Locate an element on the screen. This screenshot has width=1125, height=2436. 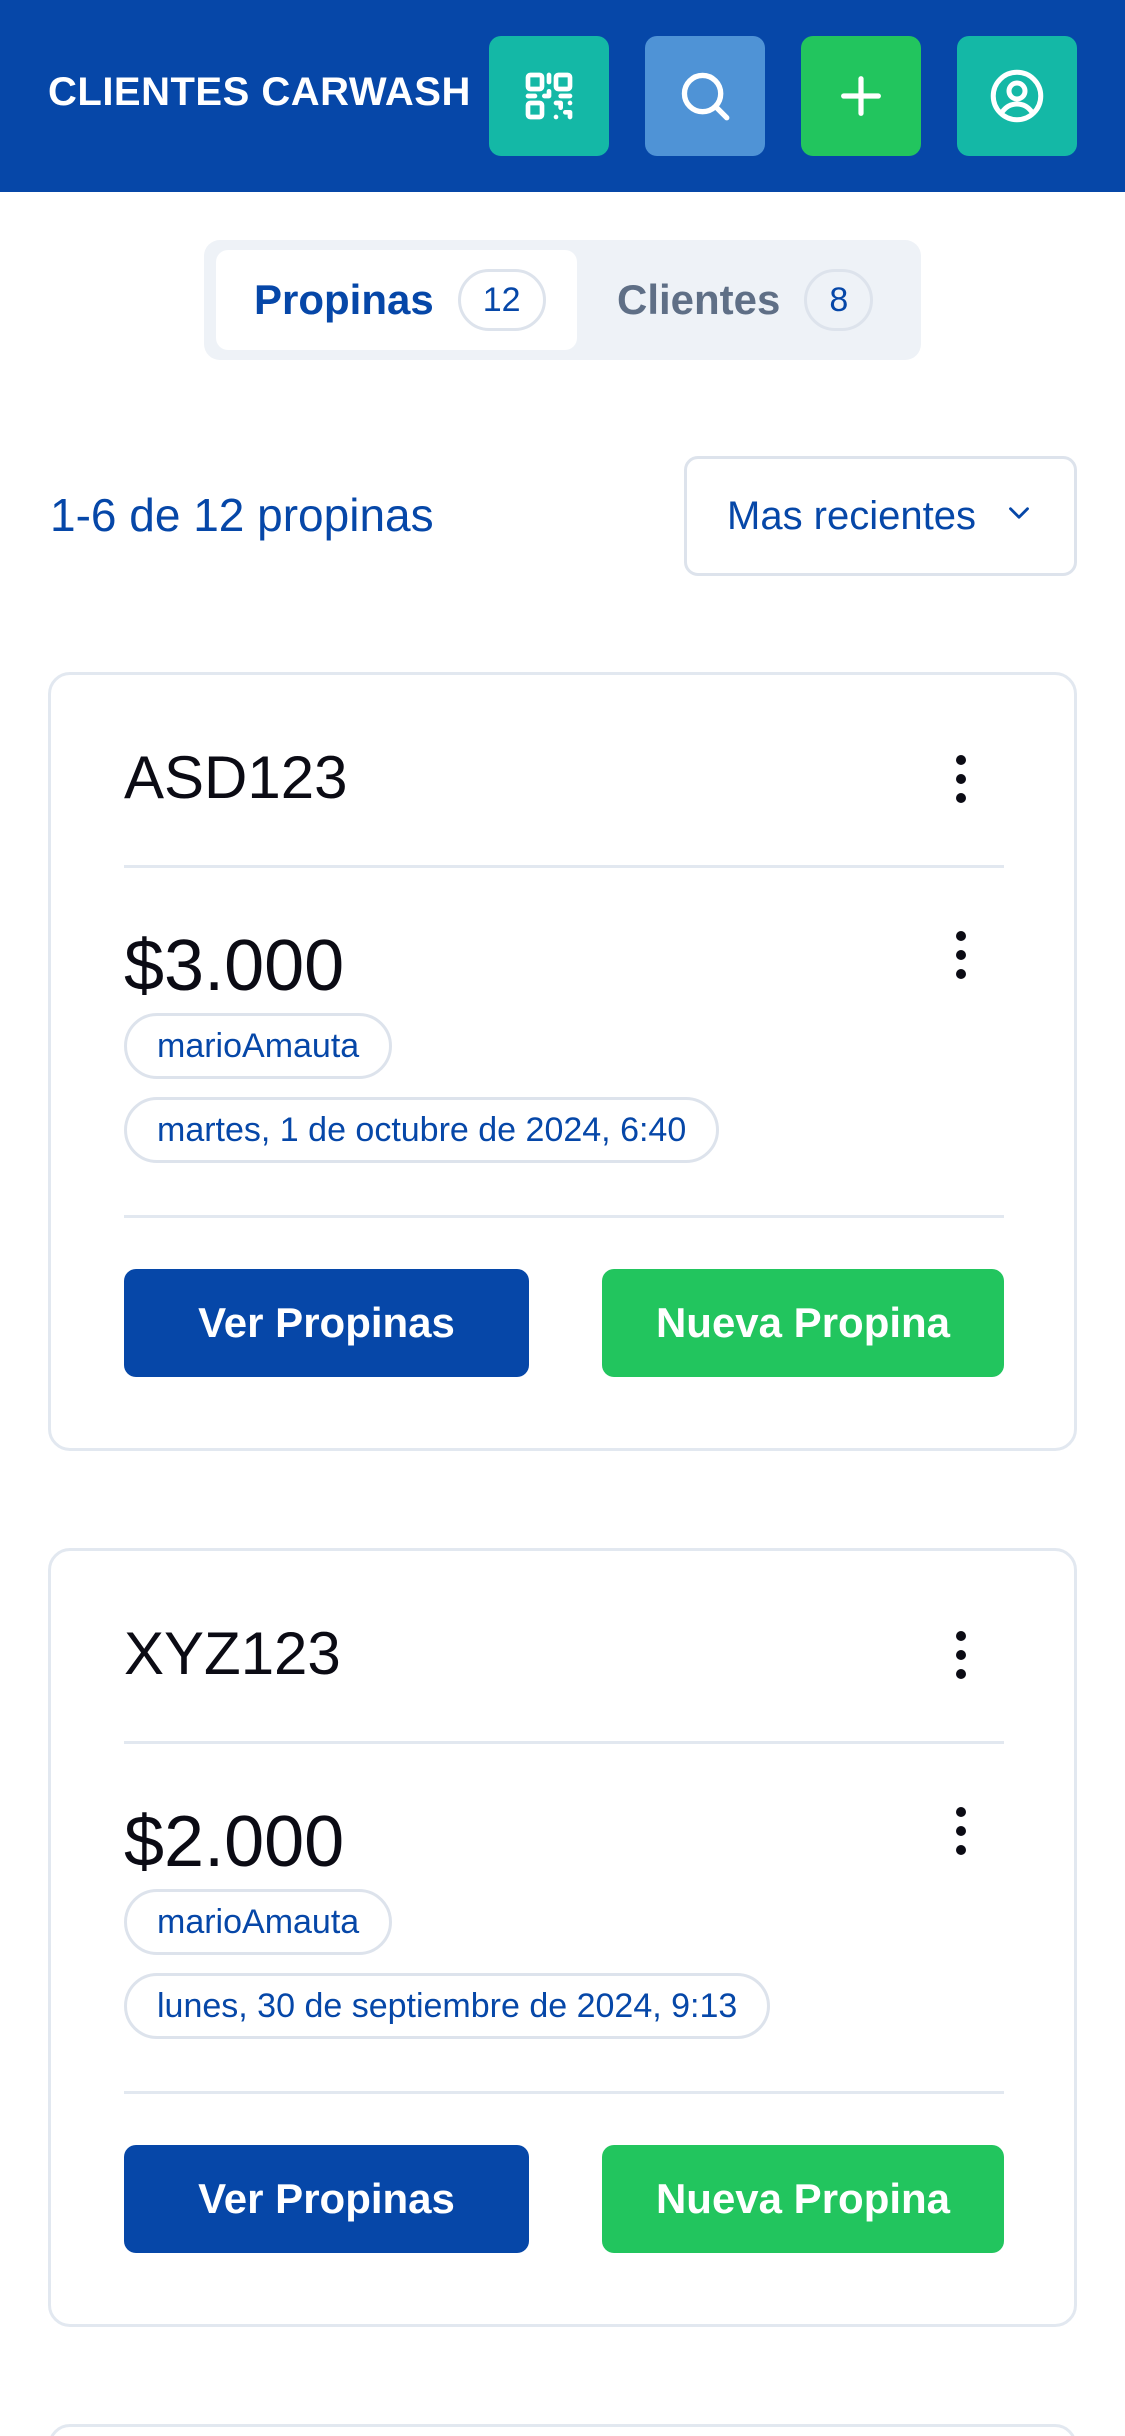
tab-clientes: Clientes 8 is located at coordinates (749, 300).